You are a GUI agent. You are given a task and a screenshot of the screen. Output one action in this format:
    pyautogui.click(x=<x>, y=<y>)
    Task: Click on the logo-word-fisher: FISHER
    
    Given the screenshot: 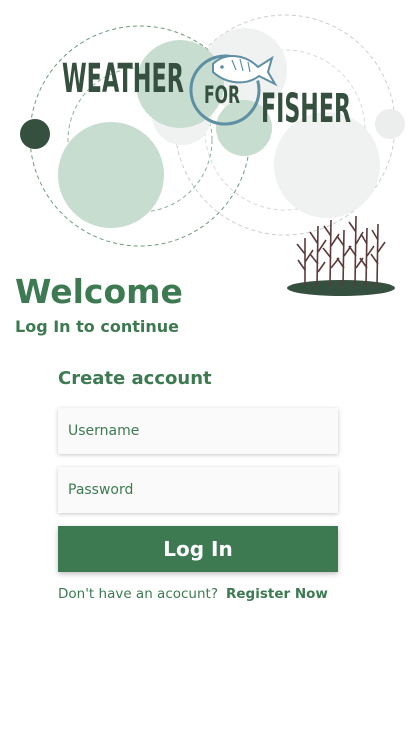 What is the action you would take?
    pyautogui.click(x=306, y=109)
    